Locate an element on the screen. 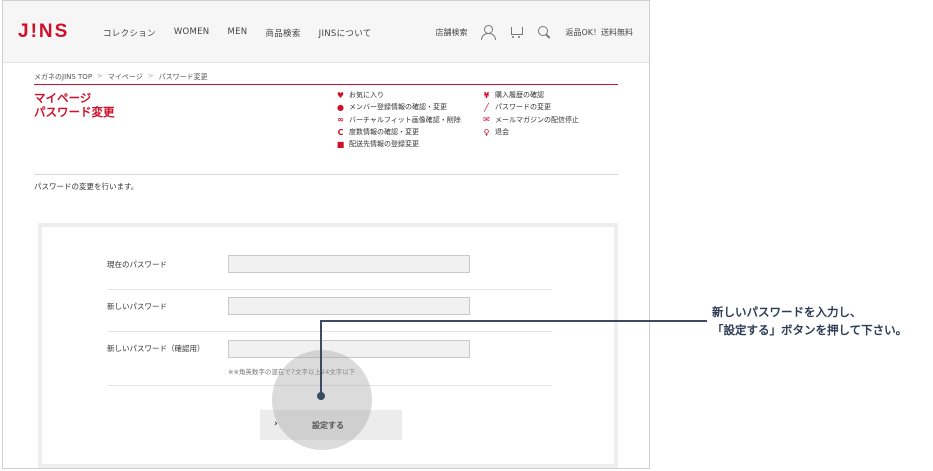 This screenshot has width=933, height=471. nav-about-jins: JINSについて is located at coordinates (345, 33).